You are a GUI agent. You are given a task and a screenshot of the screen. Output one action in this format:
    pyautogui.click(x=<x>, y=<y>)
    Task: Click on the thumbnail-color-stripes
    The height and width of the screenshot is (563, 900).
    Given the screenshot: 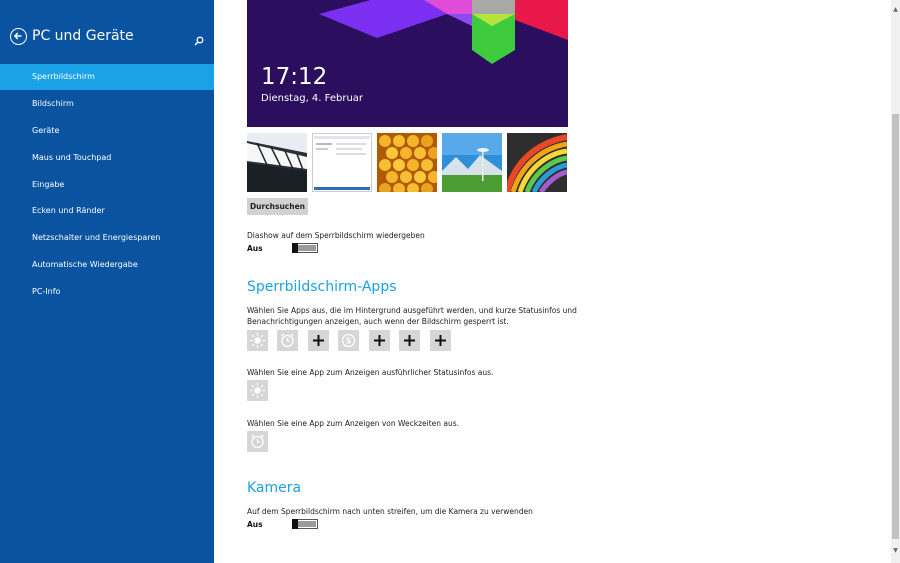 What is the action you would take?
    pyautogui.click(x=537, y=162)
    